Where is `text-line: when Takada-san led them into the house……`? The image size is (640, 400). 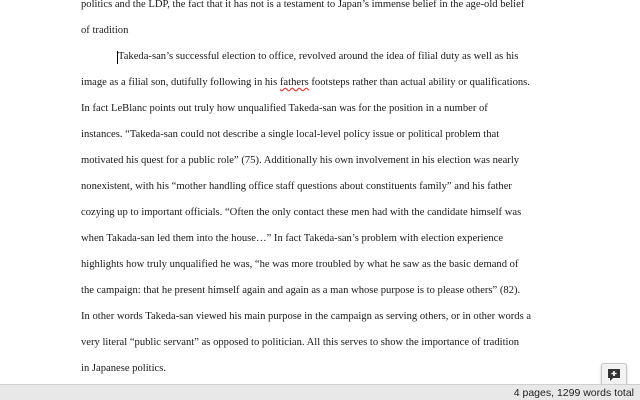
text-line: when Takada-san led them into the house…… is located at coordinates (292, 238).